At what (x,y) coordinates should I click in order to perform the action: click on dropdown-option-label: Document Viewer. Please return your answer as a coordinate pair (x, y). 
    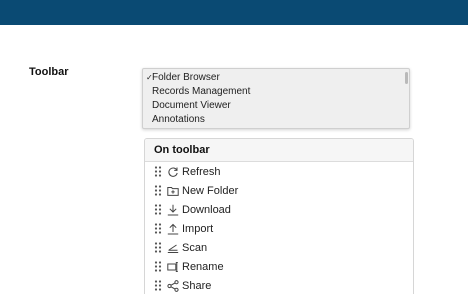
    Looking at the image, I should click on (191, 105).